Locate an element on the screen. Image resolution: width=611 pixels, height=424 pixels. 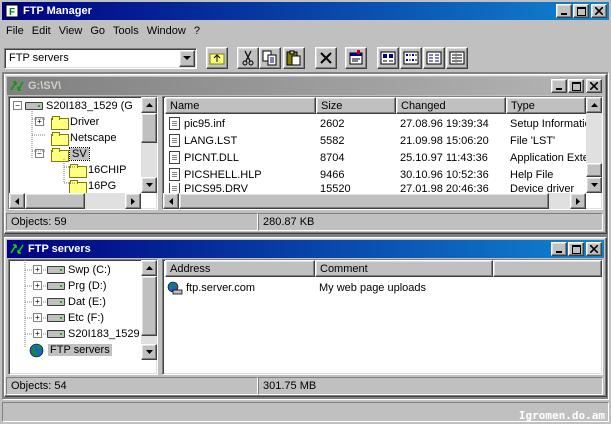
ftp-window-titlebar: FTP servers is located at coordinates (305, 249).